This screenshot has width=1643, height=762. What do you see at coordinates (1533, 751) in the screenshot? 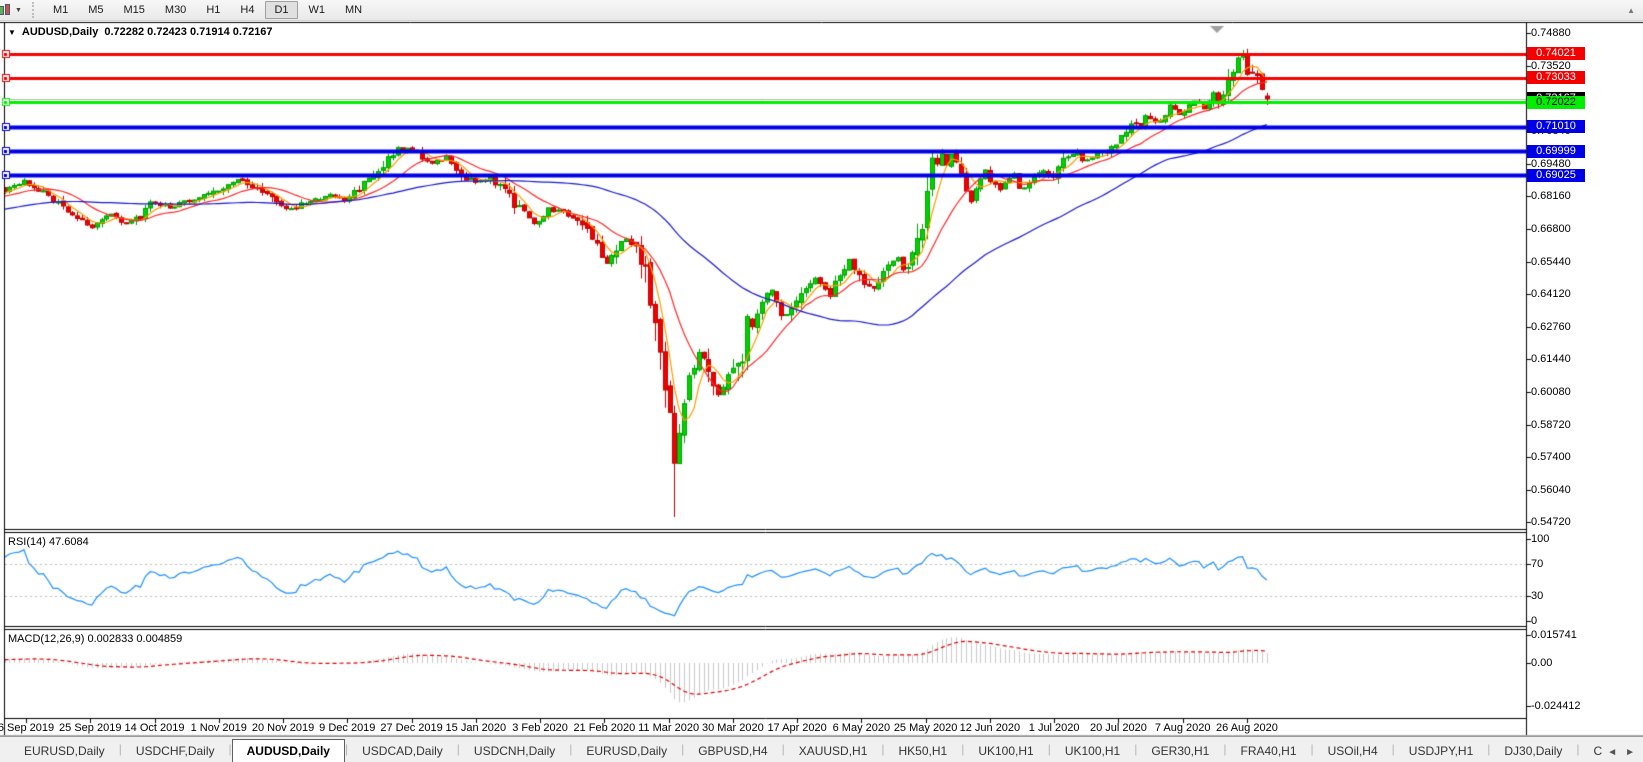
I see `tab-dj30-daily: DJ30,Daily` at bounding box center [1533, 751].